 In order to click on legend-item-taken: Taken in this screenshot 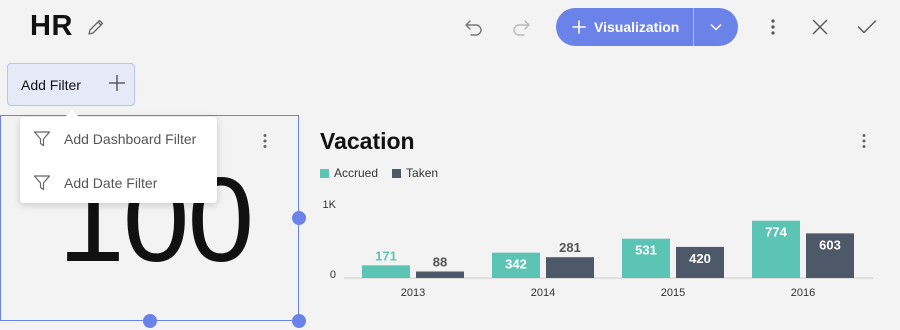, I will do `click(415, 173)`.